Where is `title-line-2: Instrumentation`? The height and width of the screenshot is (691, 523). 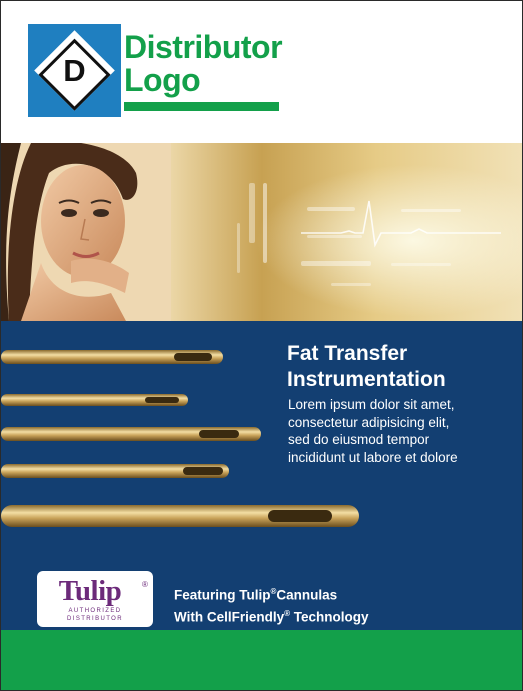 title-line-2: Instrumentation is located at coordinates (366, 379).